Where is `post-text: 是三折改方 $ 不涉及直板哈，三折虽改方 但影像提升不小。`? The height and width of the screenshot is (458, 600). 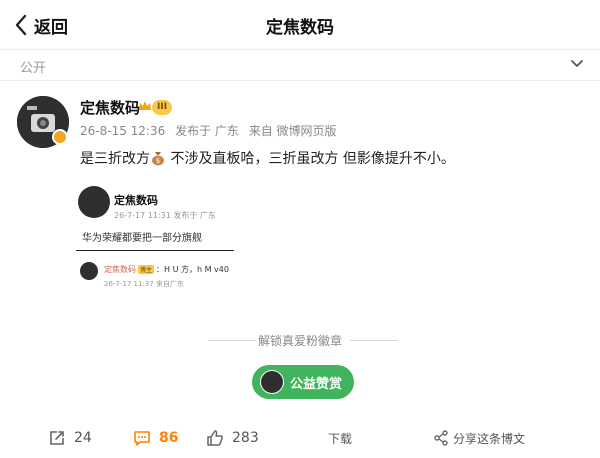
post-text: 是三折改方 $ 不涉及直板哈，三折虽改方 但影像提升不小。 is located at coordinates (267, 158).